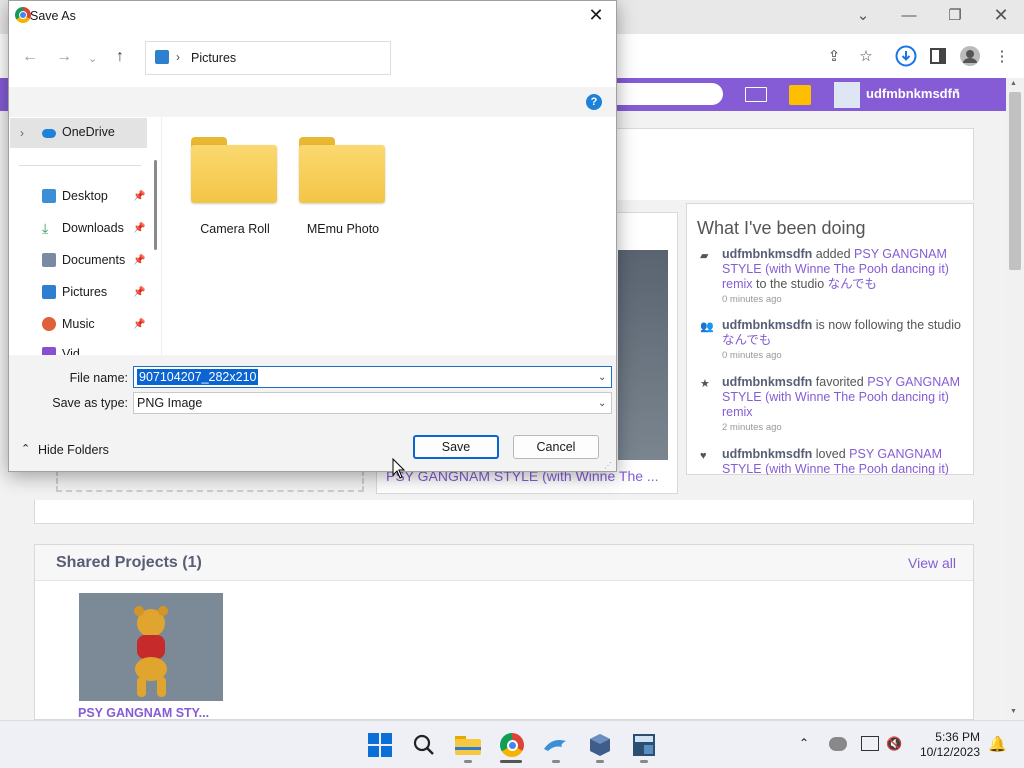  Describe the element at coordinates (704, 256) in the screenshot. I see `comment-icon: ▰` at that location.